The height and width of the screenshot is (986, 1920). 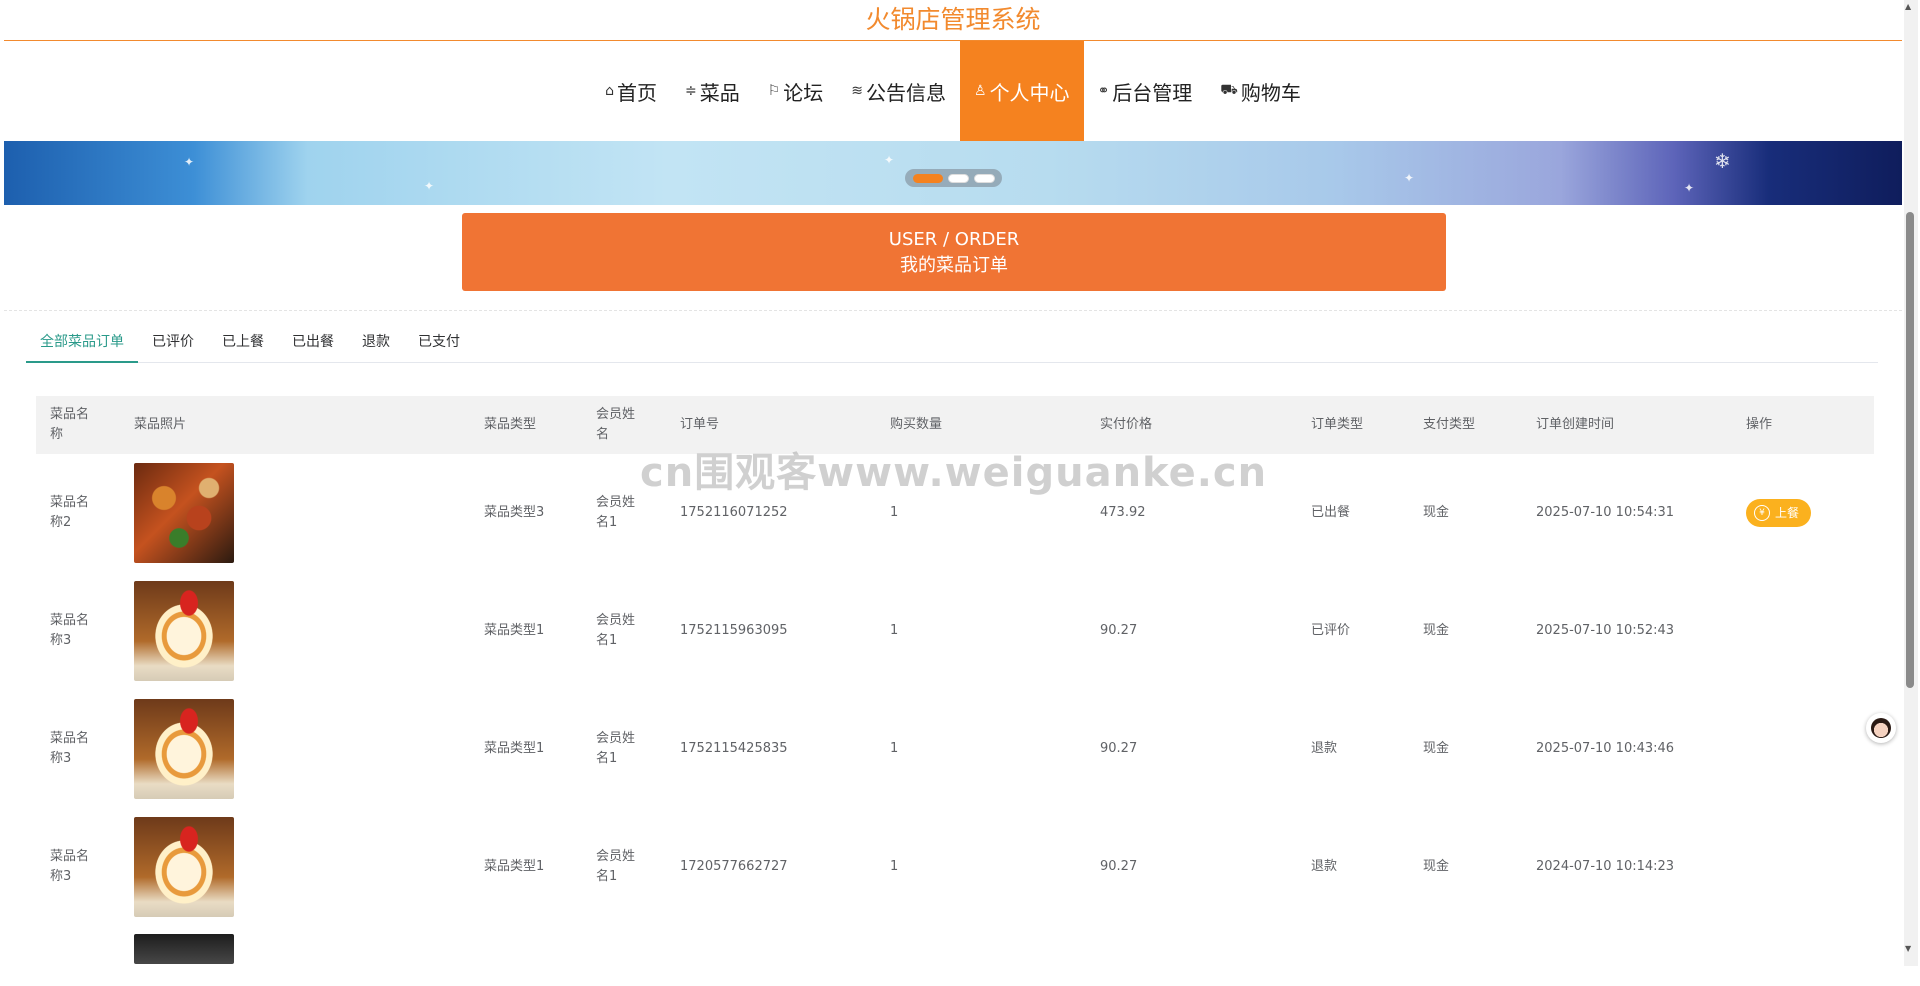 What do you see at coordinates (1759, 424) in the screenshot?
I see `column-header: 操作` at bounding box center [1759, 424].